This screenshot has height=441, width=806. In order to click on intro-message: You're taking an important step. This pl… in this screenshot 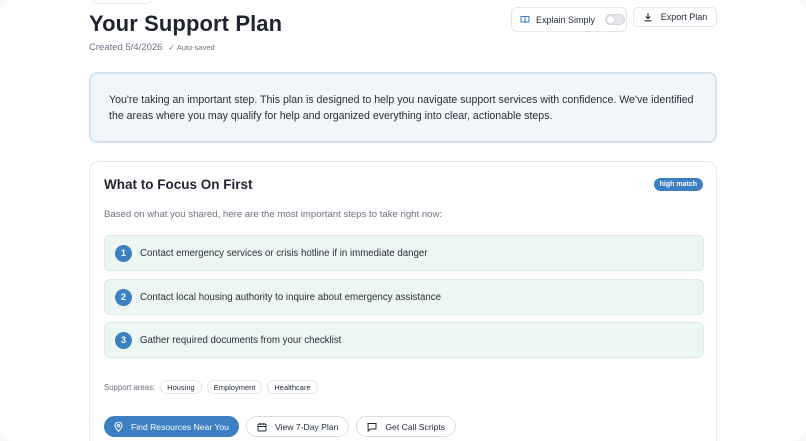, I will do `click(403, 107)`.